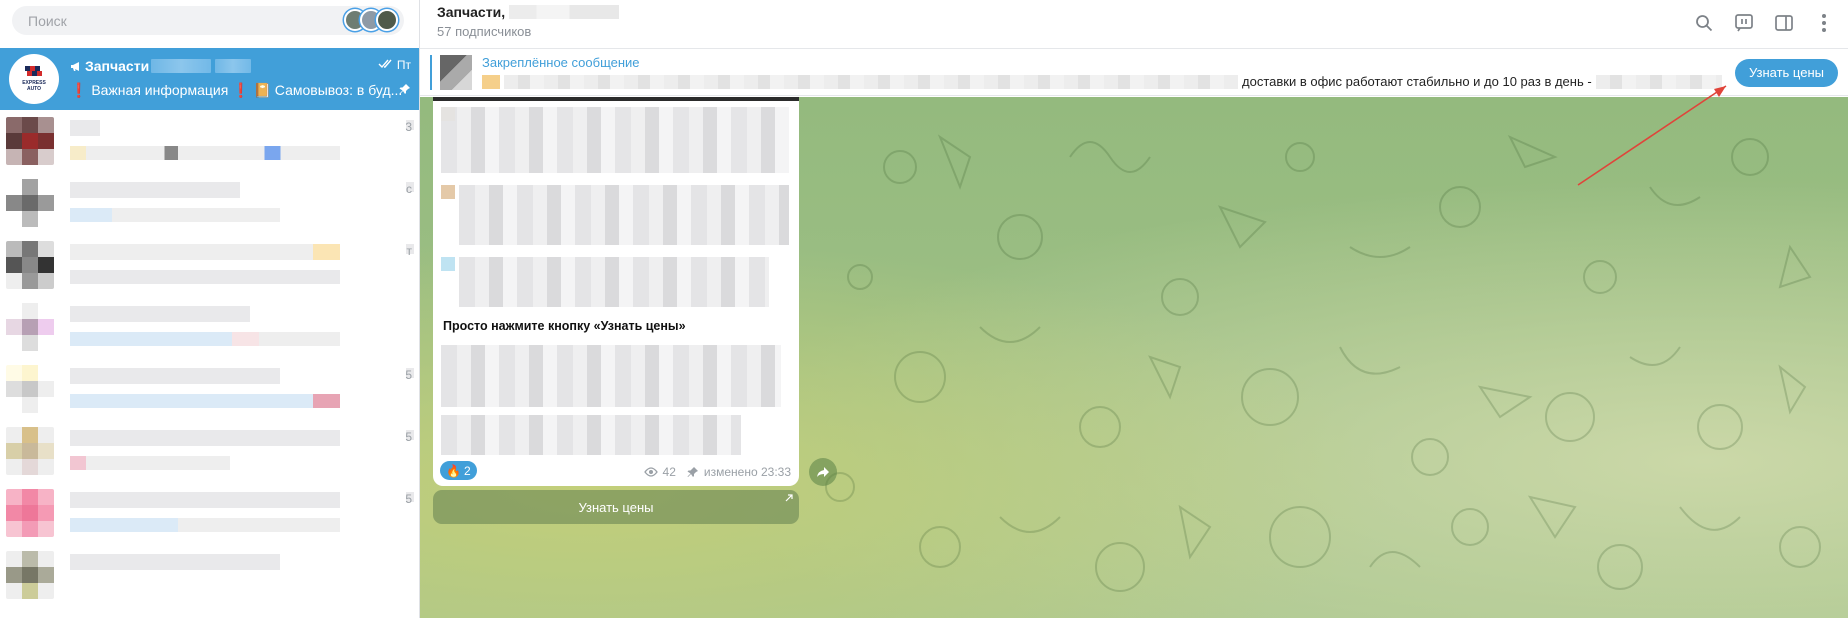  What do you see at coordinates (747, 472) in the screenshot?
I see `edited-time: изменено 23:33` at bounding box center [747, 472].